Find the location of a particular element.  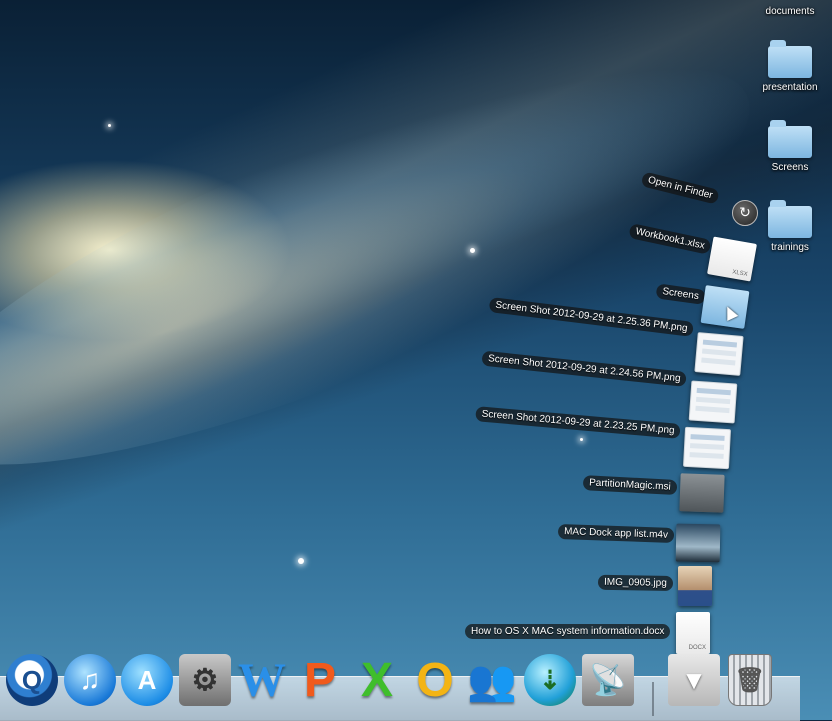

desktop-item-label: Screens is located at coordinates (790, 167).